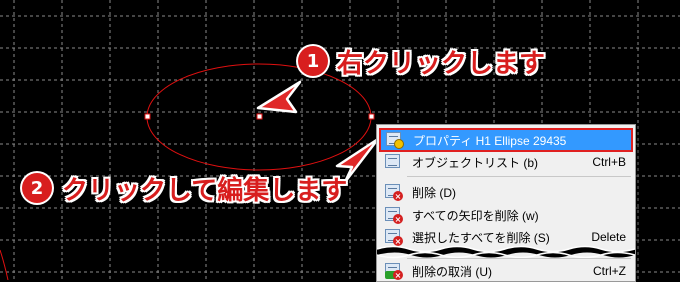  I want to click on ellipse-handle-center, so click(259, 116).